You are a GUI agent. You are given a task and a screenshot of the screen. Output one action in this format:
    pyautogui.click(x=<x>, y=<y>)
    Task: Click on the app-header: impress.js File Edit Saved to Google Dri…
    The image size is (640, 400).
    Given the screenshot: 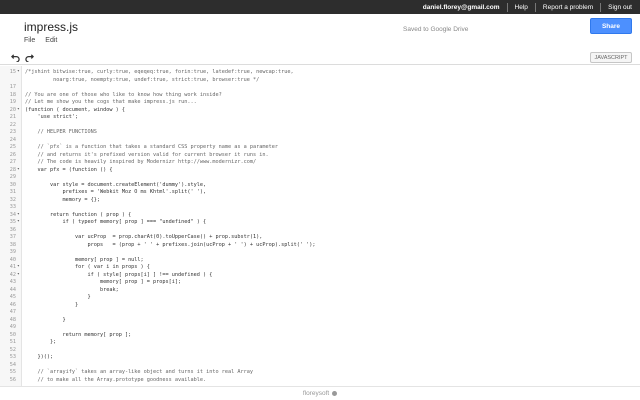 What is the action you would take?
    pyautogui.click(x=320, y=32)
    